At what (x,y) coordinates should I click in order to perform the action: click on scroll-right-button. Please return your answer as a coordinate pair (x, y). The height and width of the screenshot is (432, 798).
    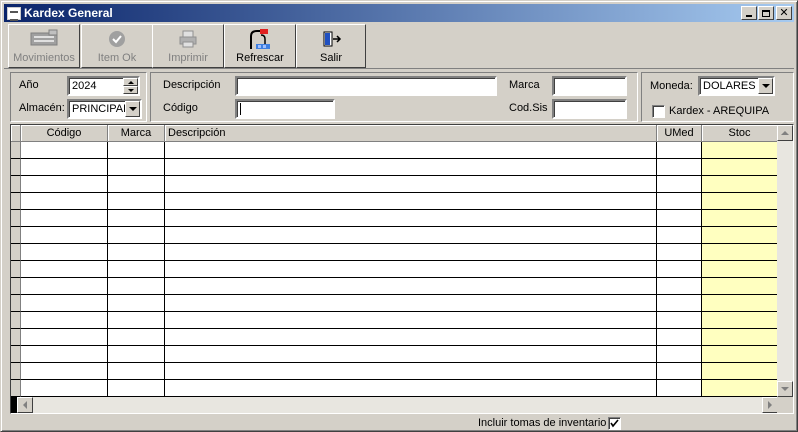
    Looking at the image, I should click on (770, 405).